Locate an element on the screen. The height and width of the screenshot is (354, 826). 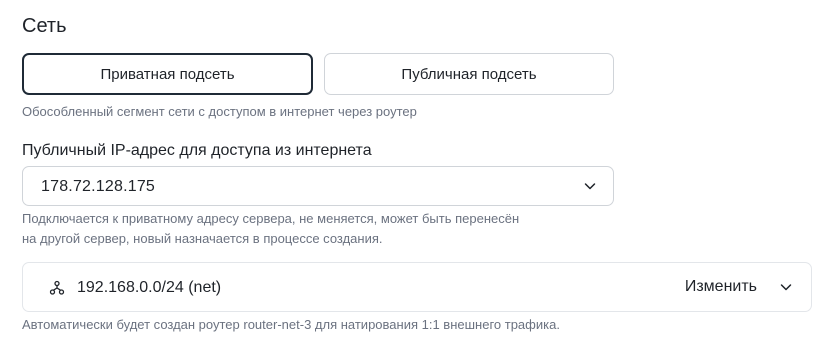
section-title: Сеть is located at coordinates (44, 26).